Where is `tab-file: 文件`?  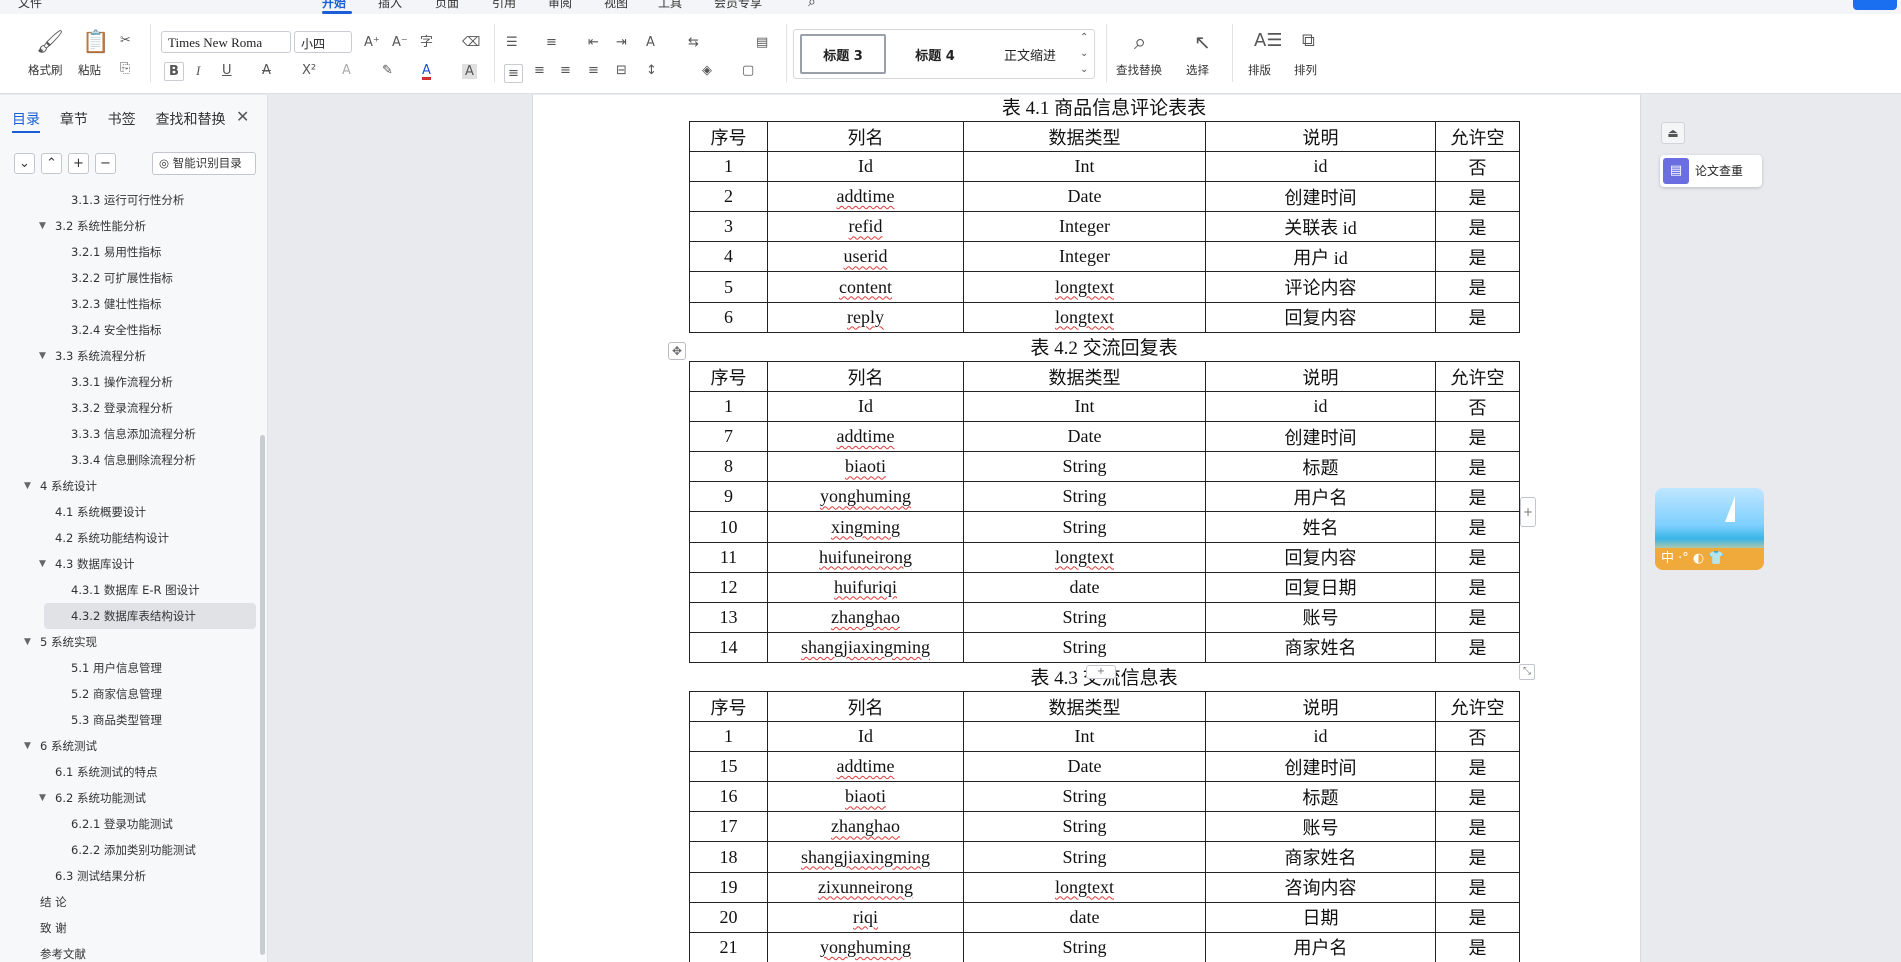 tab-file: 文件 is located at coordinates (30, 5).